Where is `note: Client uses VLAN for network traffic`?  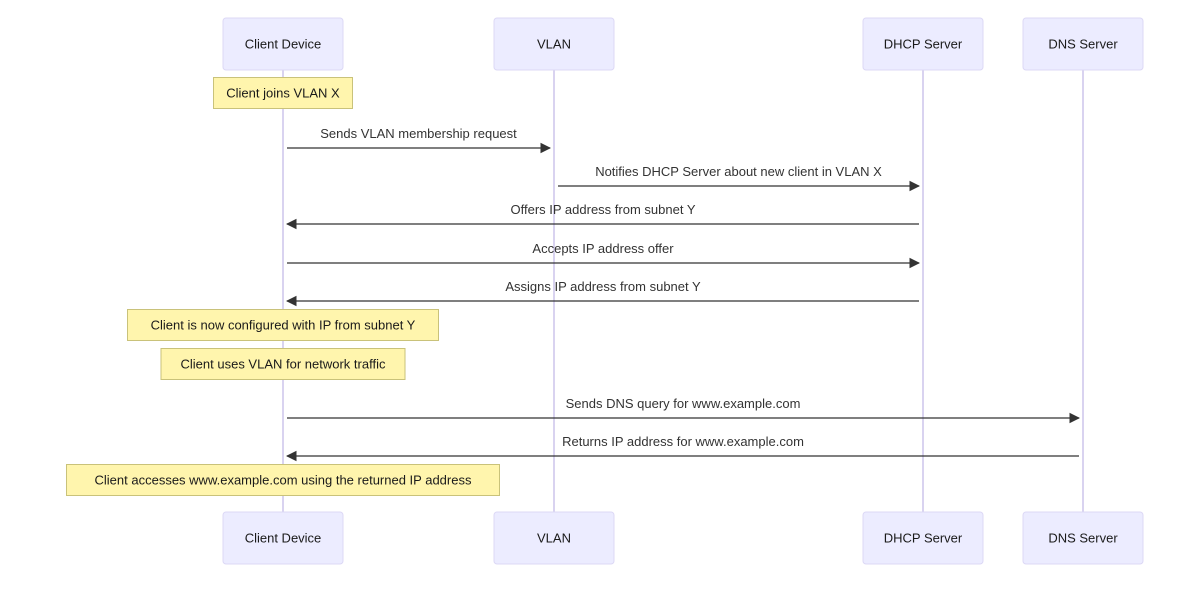 note: Client uses VLAN for network traffic is located at coordinates (283, 364).